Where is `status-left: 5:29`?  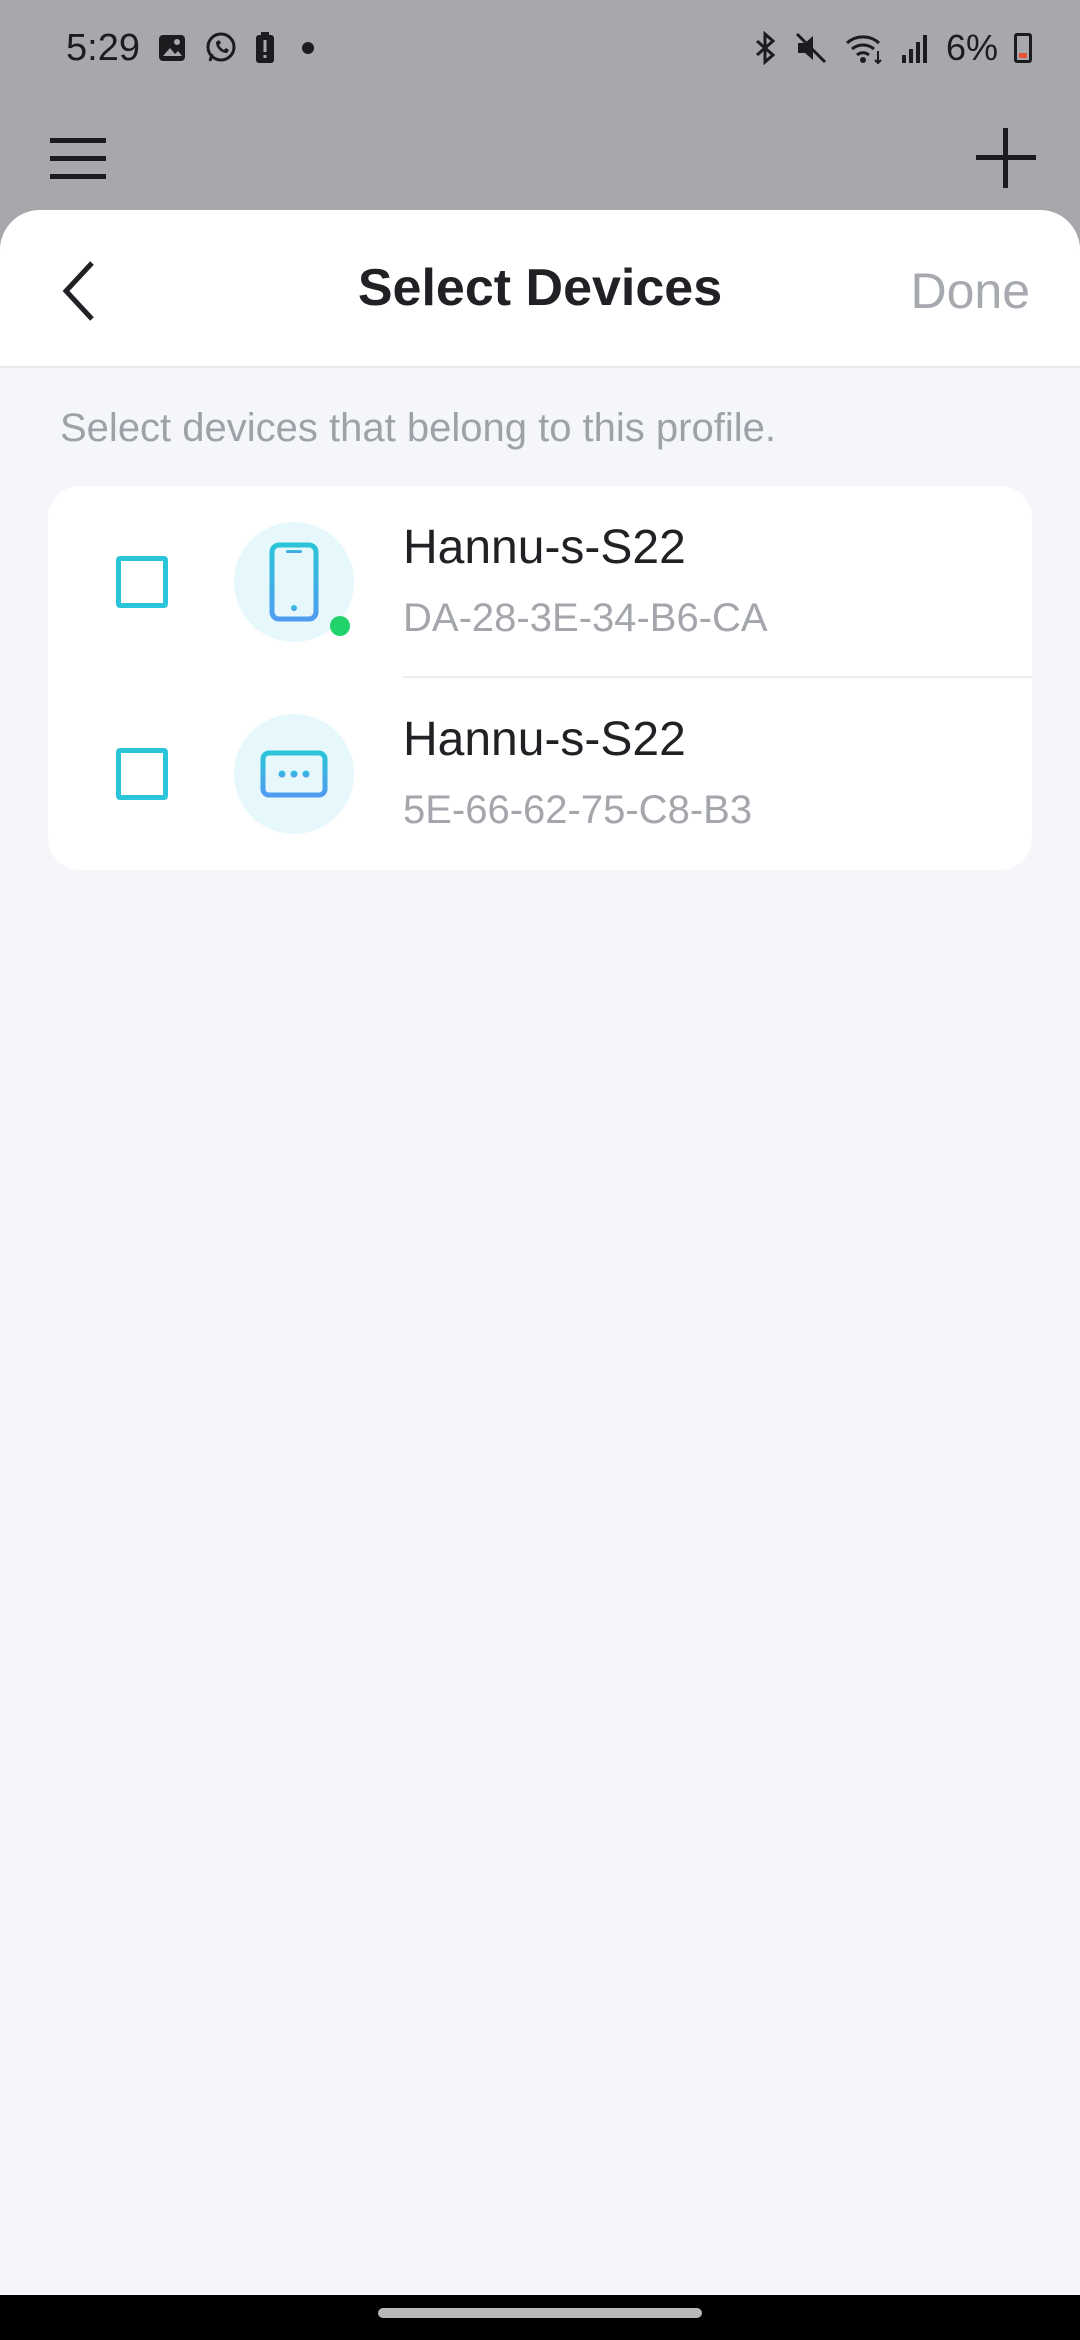
status-left: 5:29 is located at coordinates (190, 48).